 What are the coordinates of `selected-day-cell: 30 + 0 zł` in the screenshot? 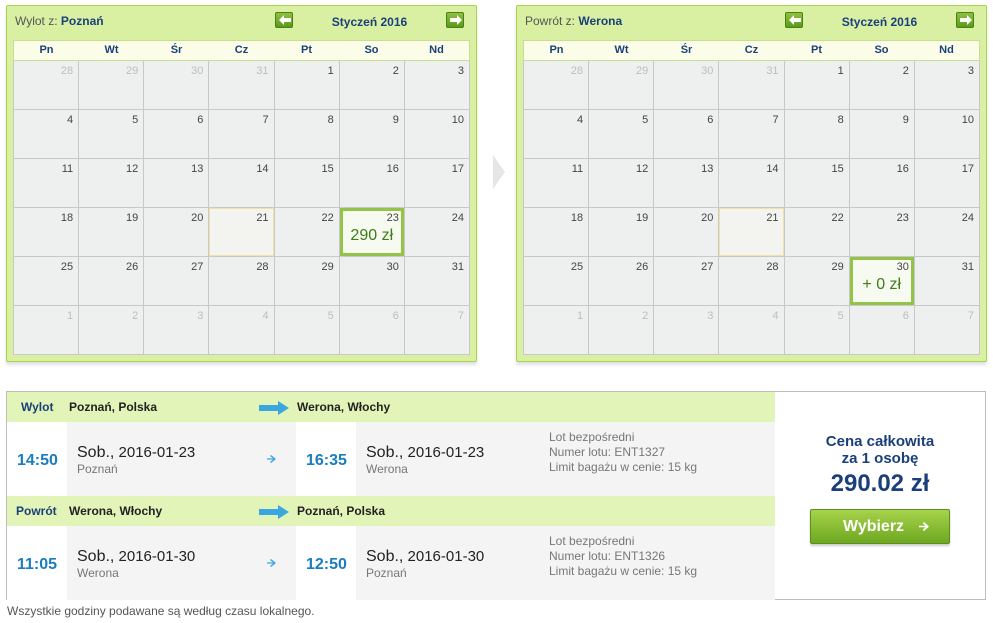 It's located at (882, 281).